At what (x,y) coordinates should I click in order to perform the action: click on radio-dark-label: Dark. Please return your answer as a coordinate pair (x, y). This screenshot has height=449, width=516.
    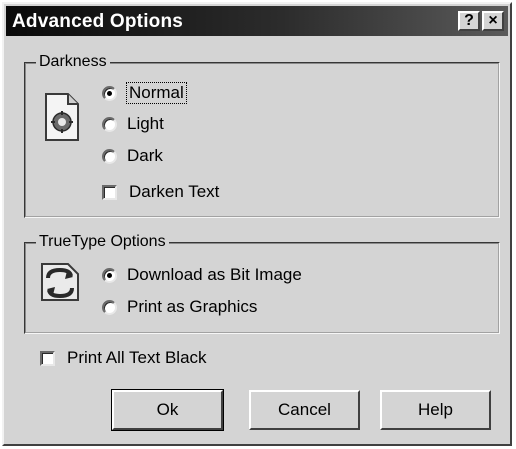
    Looking at the image, I should click on (145, 155).